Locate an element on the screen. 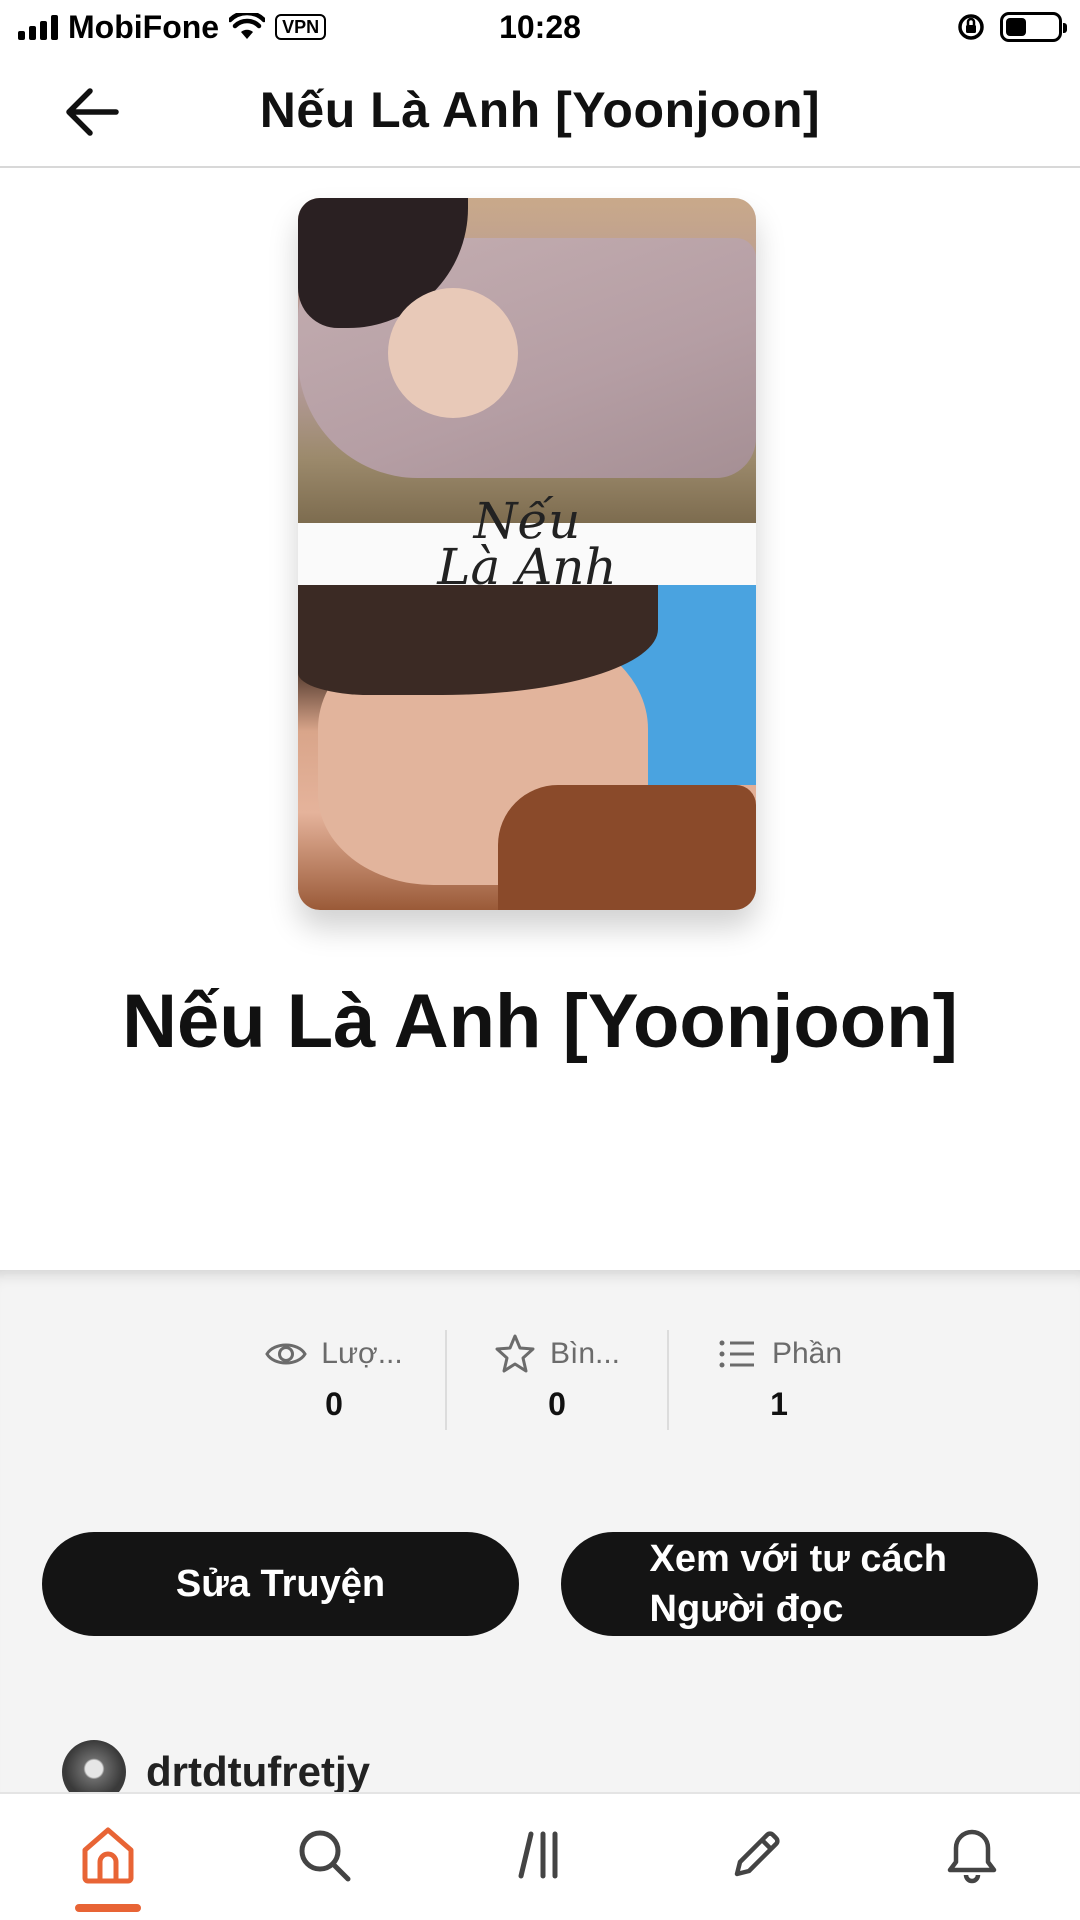  status-right is located at coordinates (1011, 27).